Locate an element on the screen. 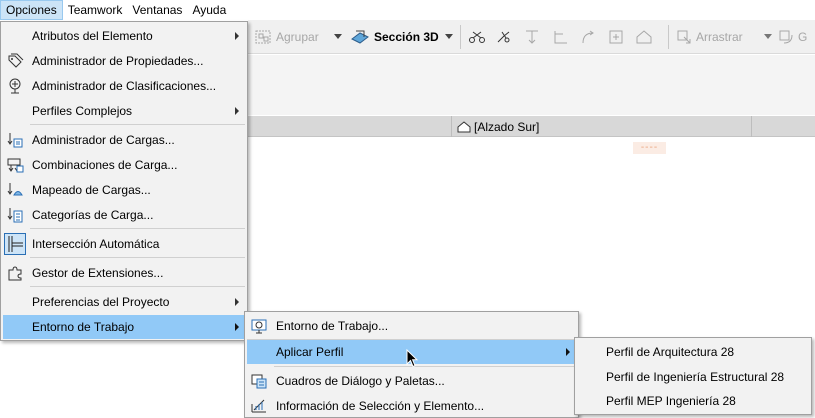  scissors-icon is located at coordinates (477, 37).